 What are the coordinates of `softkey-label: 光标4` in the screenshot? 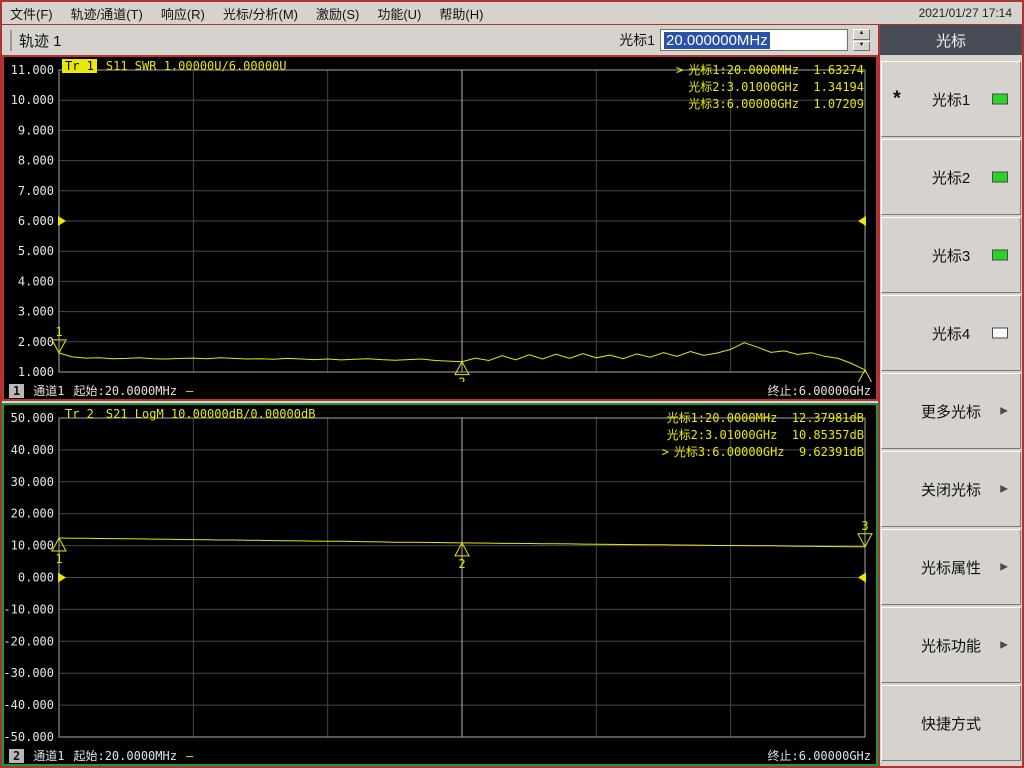 It's located at (951, 334).